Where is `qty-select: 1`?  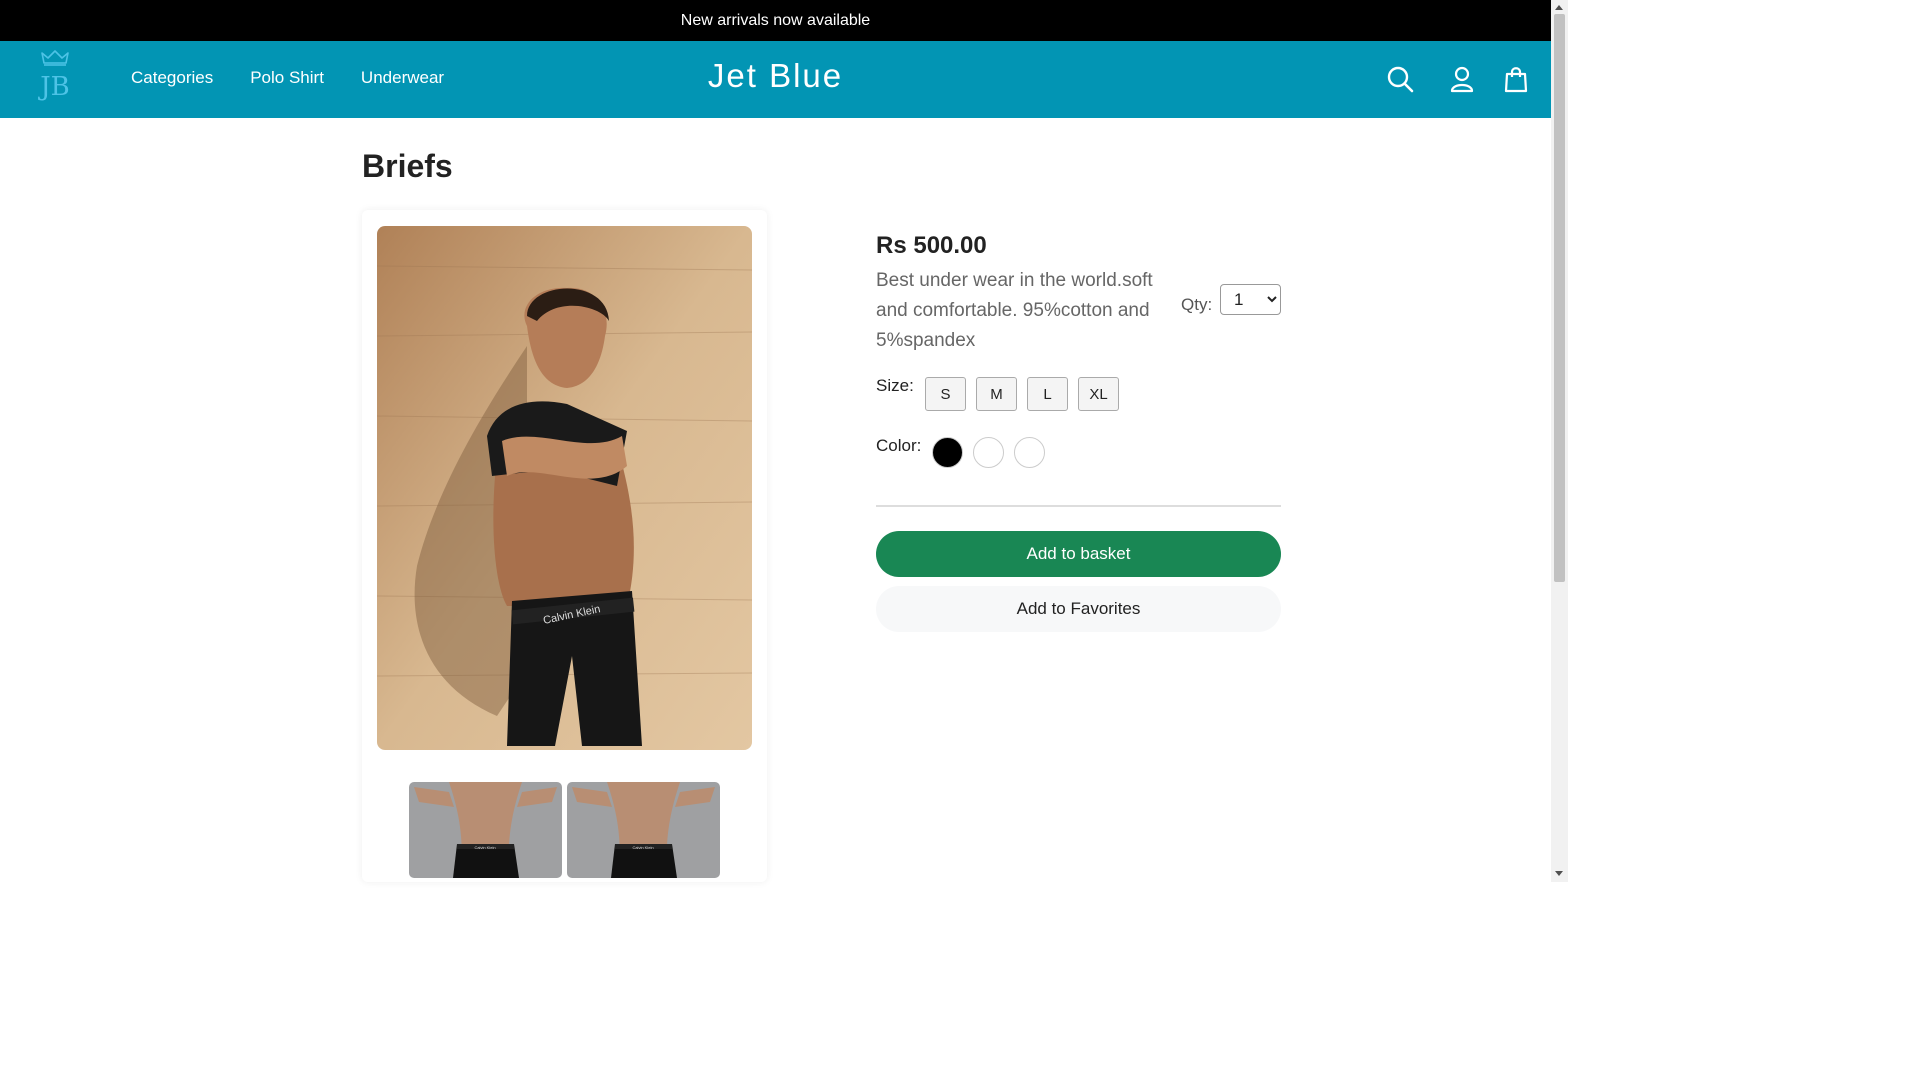 qty-select: 1 is located at coordinates (1250, 299).